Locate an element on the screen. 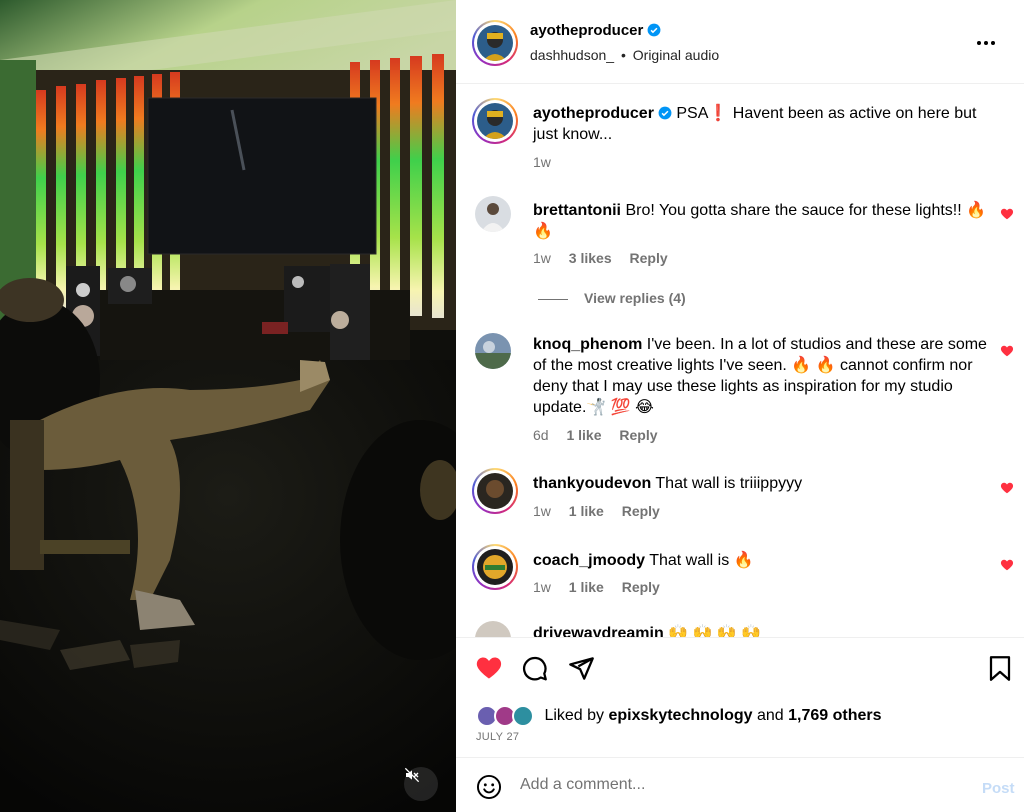  liked-by-connector: and is located at coordinates (770, 716).